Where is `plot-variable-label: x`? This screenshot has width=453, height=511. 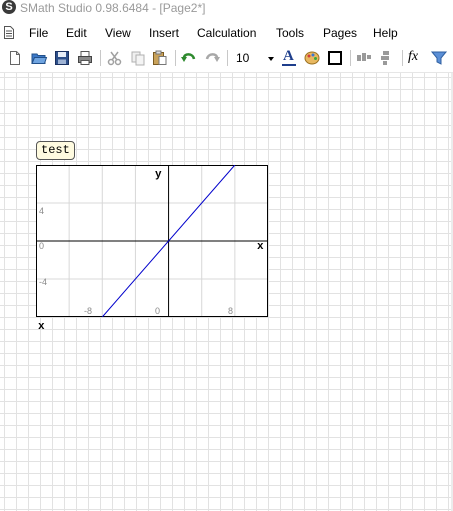
plot-variable-label: x is located at coordinates (41, 327).